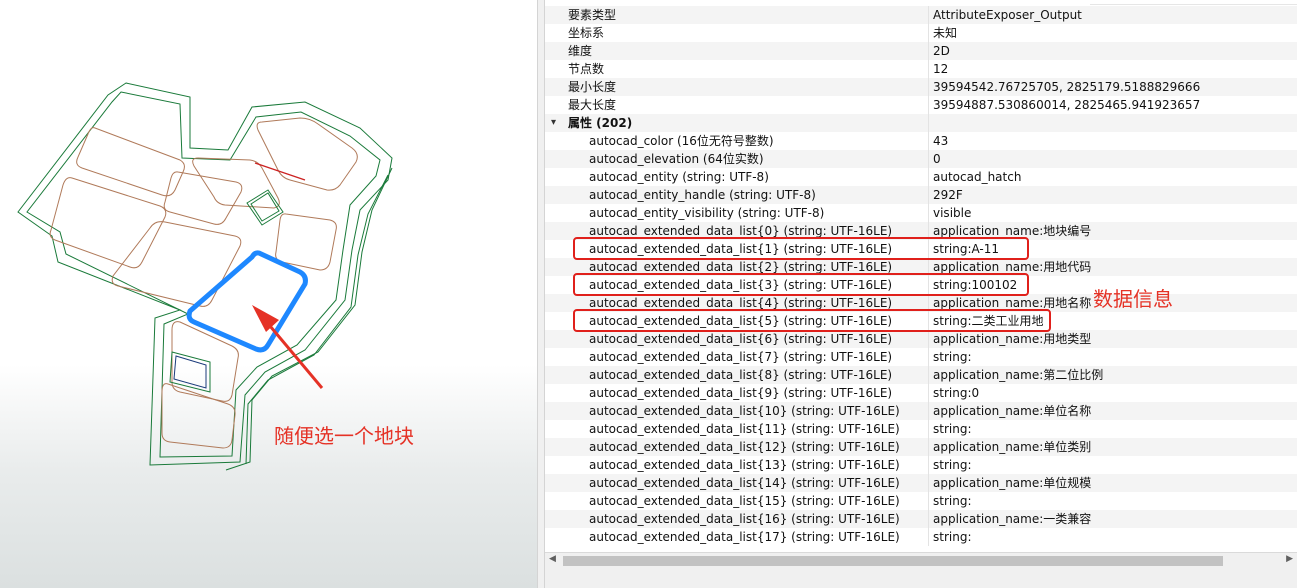  Describe the element at coordinates (600, 123) in the screenshot. I see `property-name: 属性 (202)` at that location.